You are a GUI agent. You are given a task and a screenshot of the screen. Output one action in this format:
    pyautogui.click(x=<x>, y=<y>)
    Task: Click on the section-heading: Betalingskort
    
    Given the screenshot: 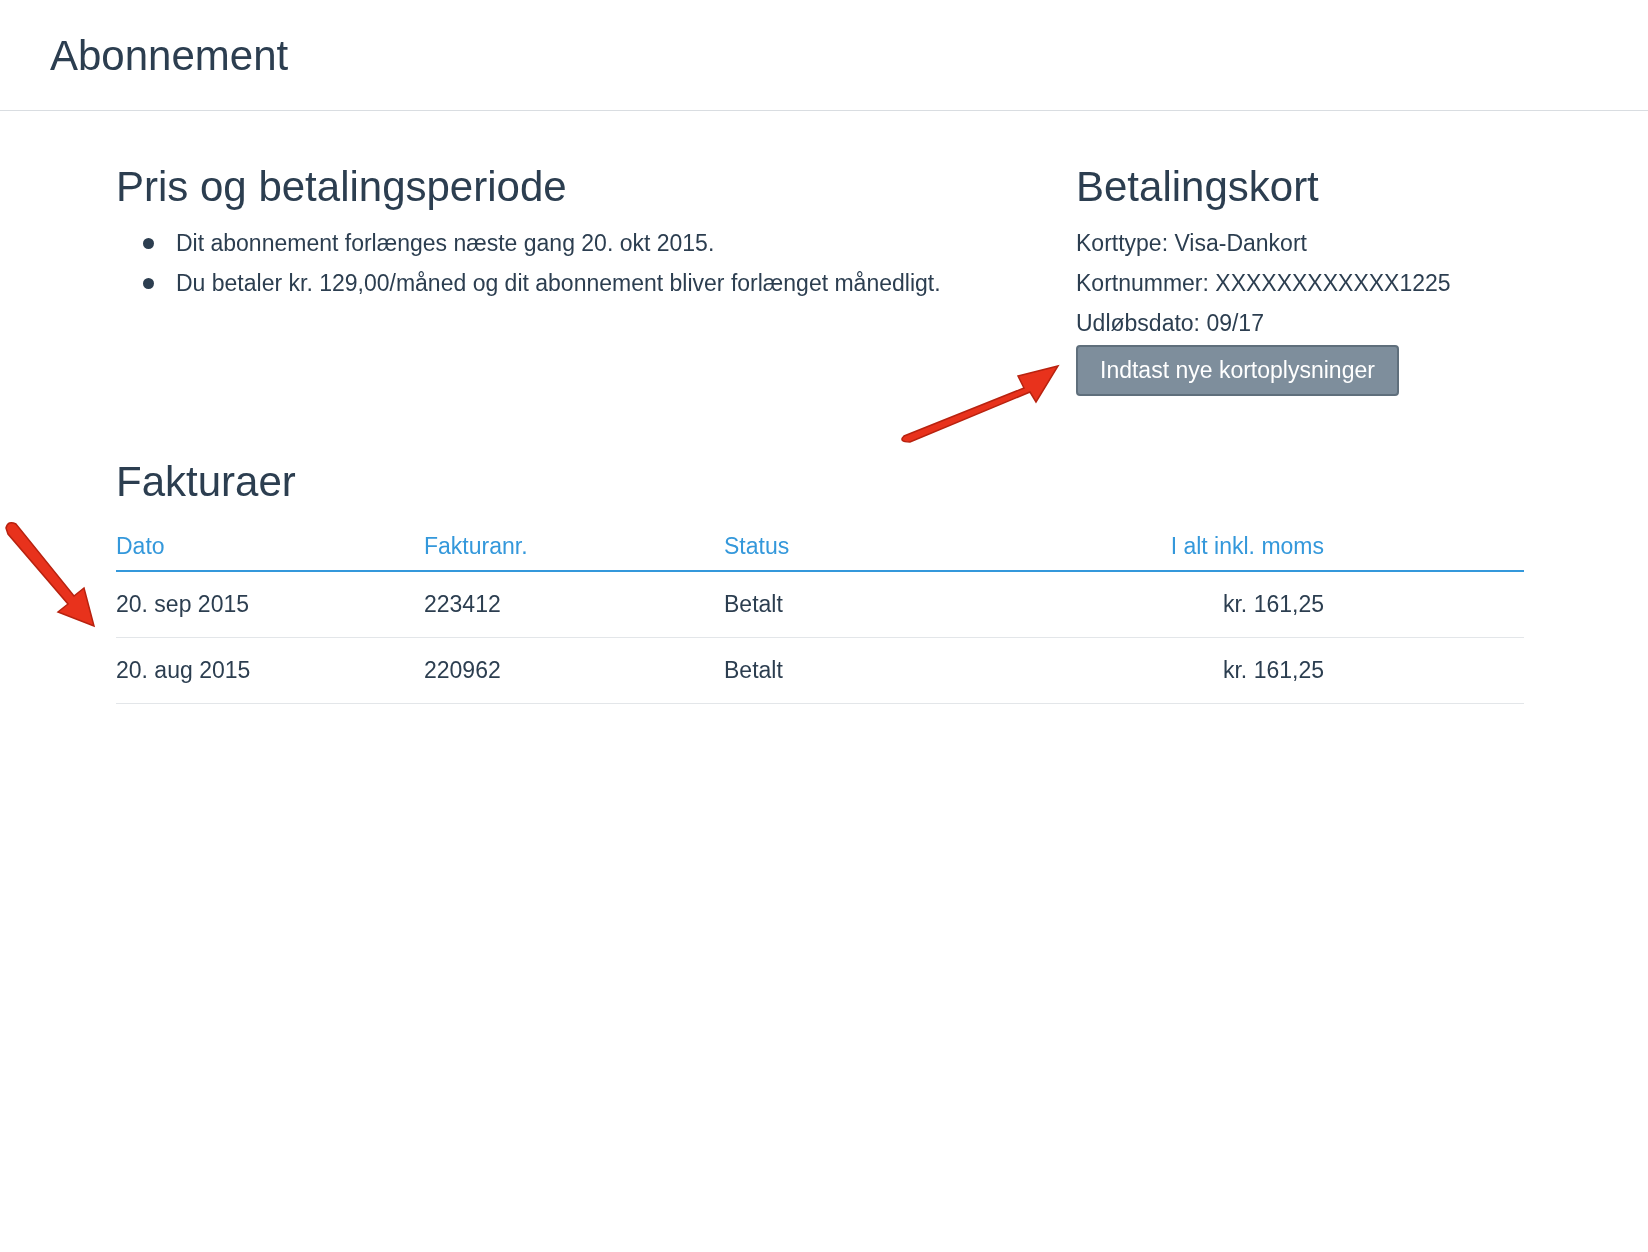 What is the action you would take?
    pyautogui.click(x=1198, y=187)
    